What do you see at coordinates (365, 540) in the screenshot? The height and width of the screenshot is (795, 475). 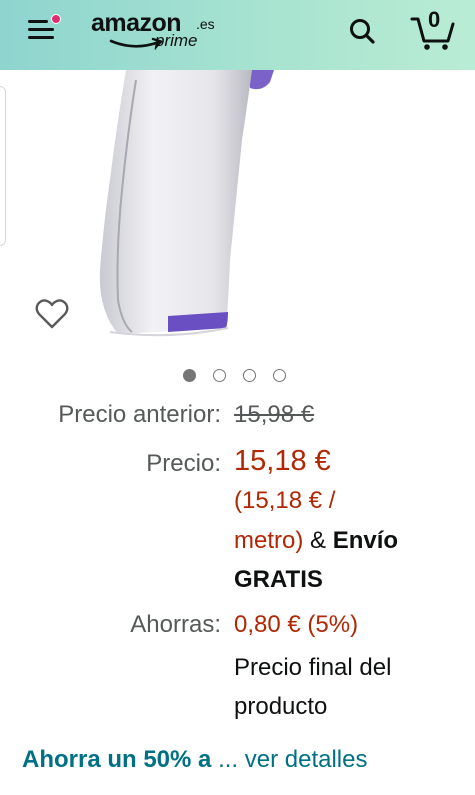 I see `shipping-envio: Envío` at bounding box center [365, 540].